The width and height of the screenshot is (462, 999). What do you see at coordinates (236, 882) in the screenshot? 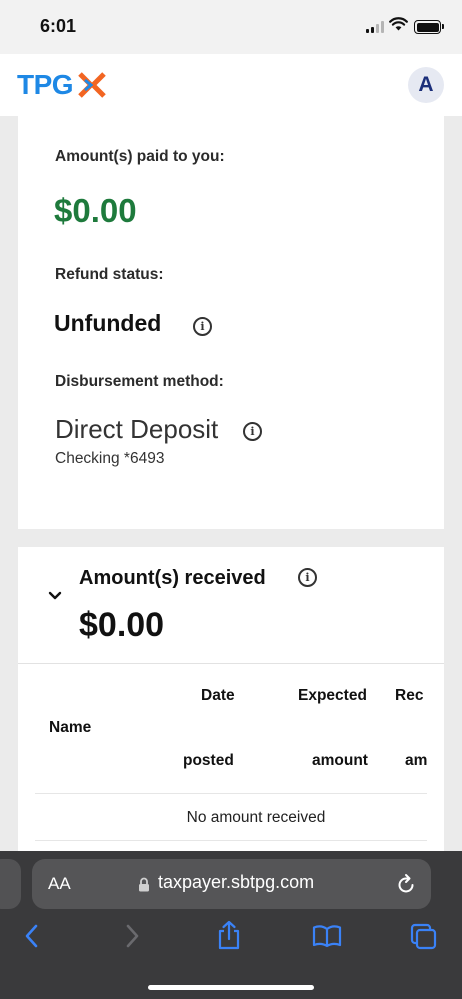
I see `url-text: taxpayer.sbtpg.com` at bounding box center [236, 882].